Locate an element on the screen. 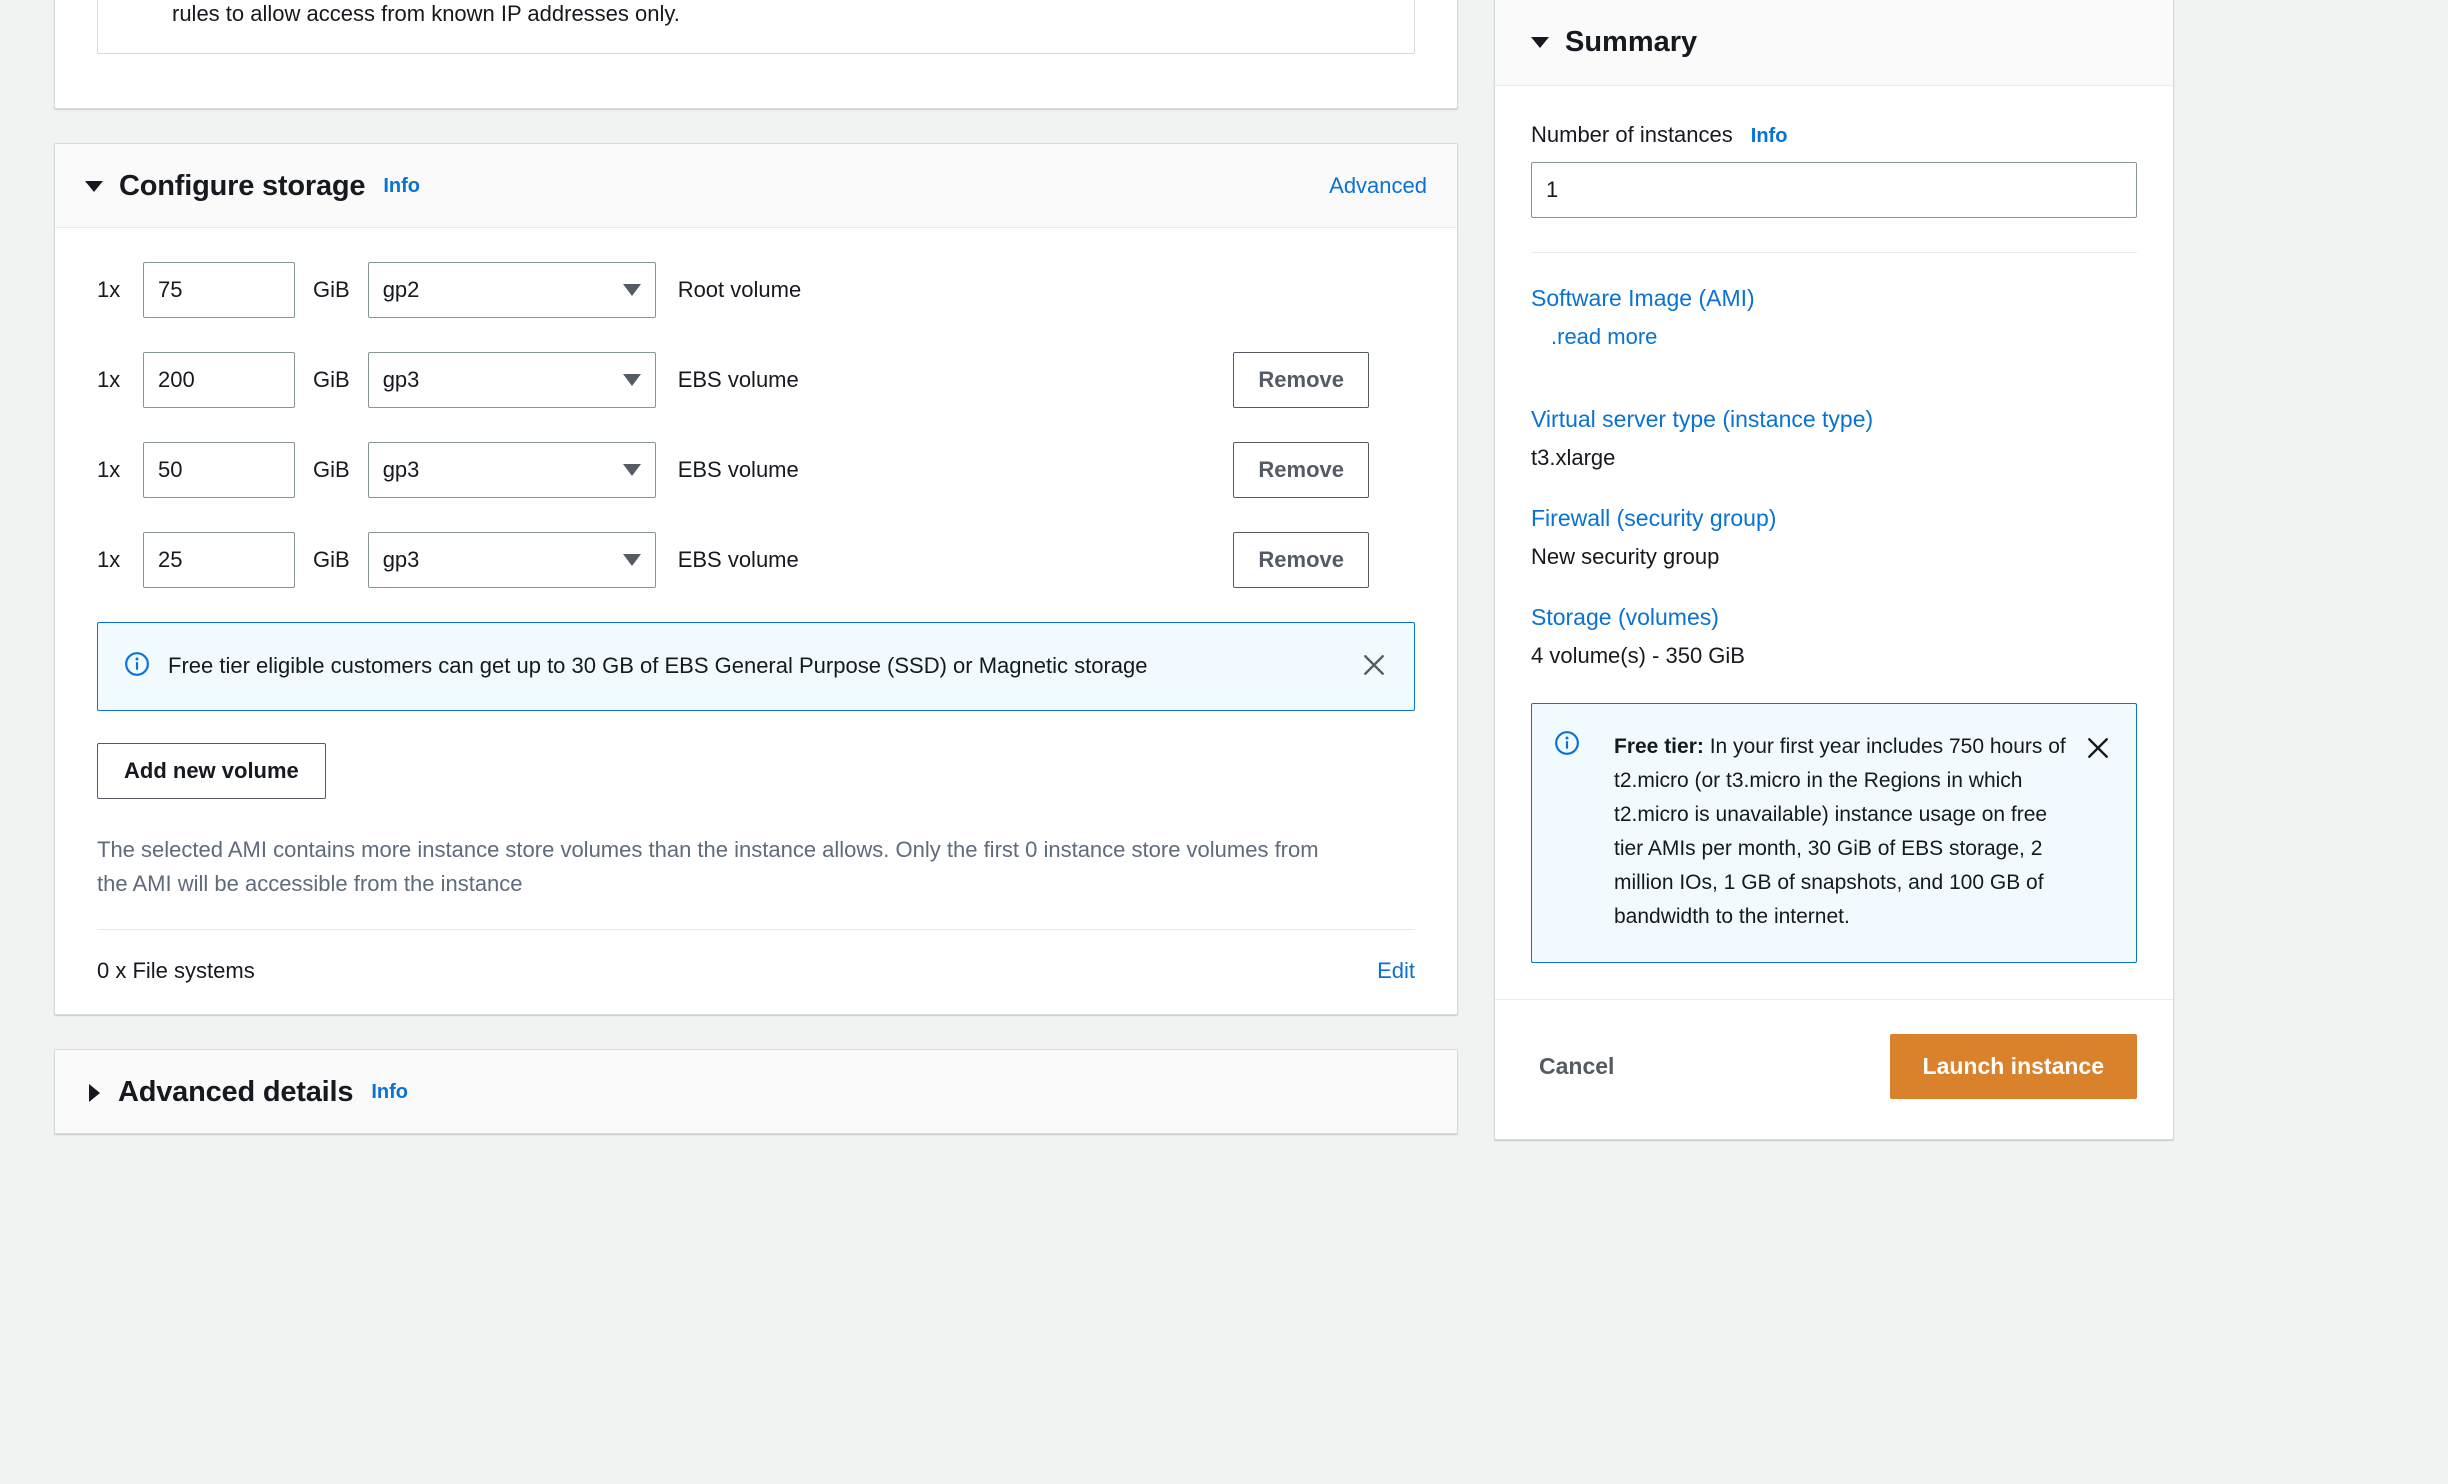  summary-group-software-image: Software Image (AMI) .read more is located at coordinates (1834, 328).